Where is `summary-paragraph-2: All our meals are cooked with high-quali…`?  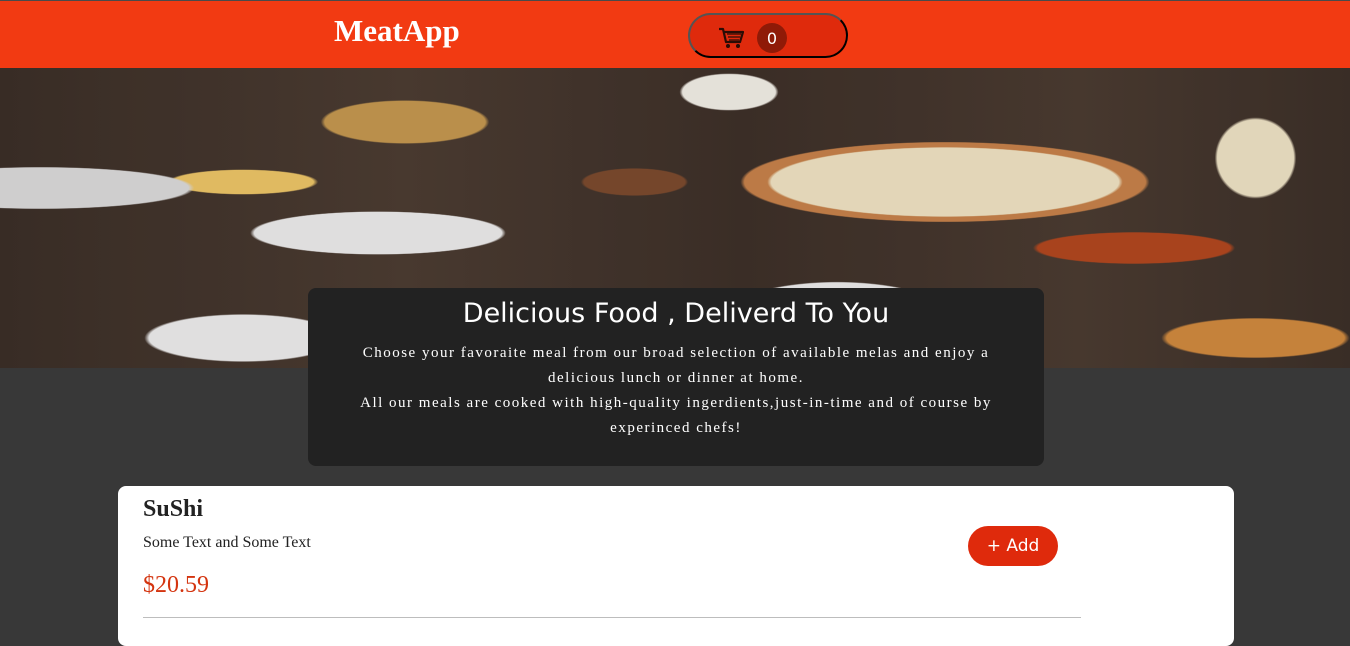
summary-paragraph-2: All our meals are cooked with high-quali… is located at coordinates (676, 415).